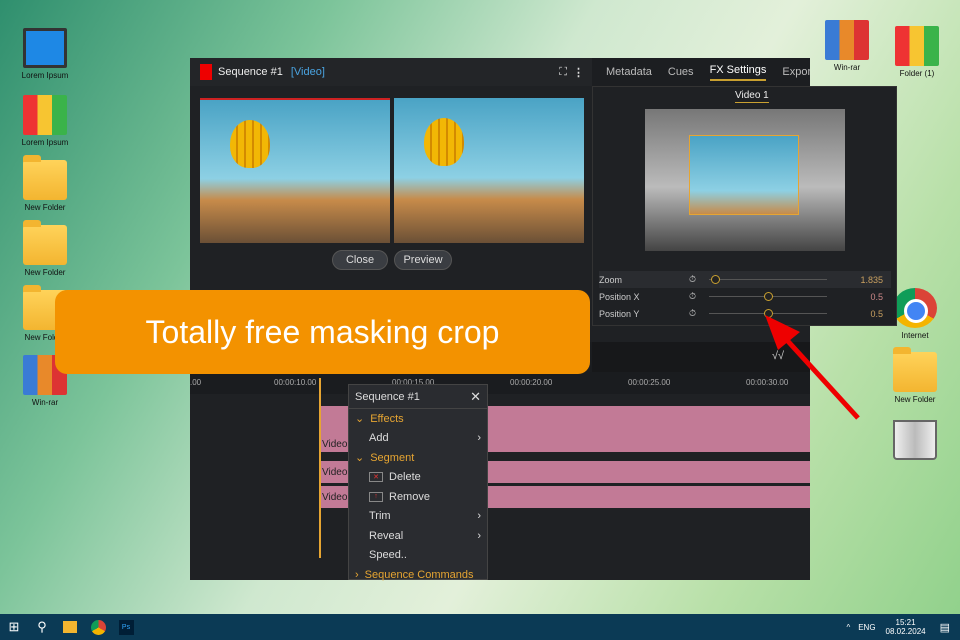  I want to click on menu-item-sequence-commands: › Sequence Commands, so click(418, 575).